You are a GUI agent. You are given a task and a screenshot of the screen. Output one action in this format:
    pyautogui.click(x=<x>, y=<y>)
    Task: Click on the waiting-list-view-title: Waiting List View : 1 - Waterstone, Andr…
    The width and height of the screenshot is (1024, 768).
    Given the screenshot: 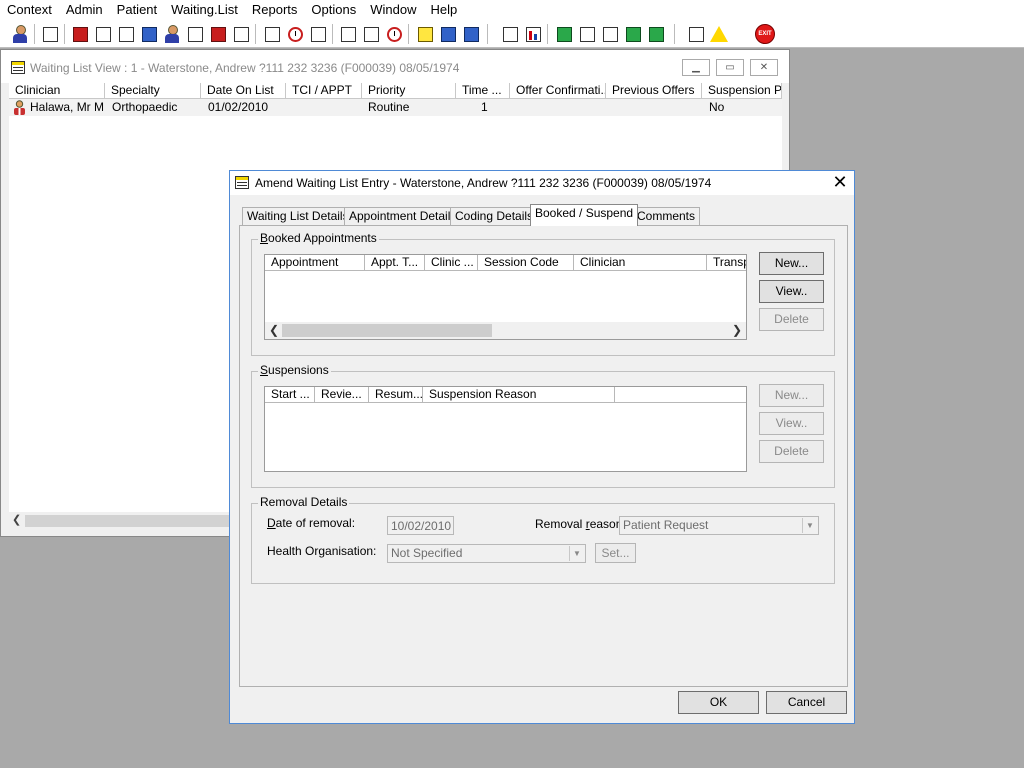 What is the action you would take?
    pyautogui.click(x=245, y=68)
    